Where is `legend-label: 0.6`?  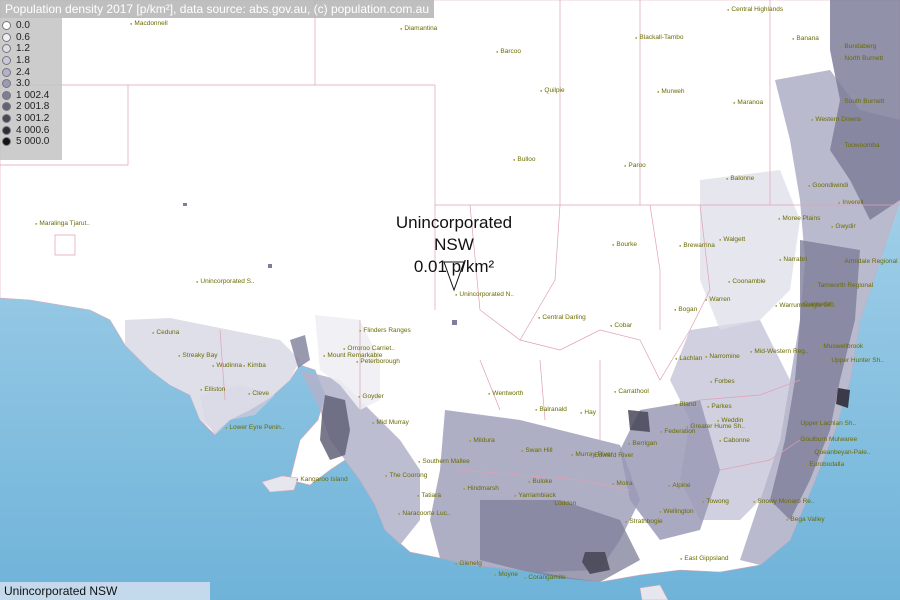 legend-label: 0.6 is located at coordinates (23, 37).